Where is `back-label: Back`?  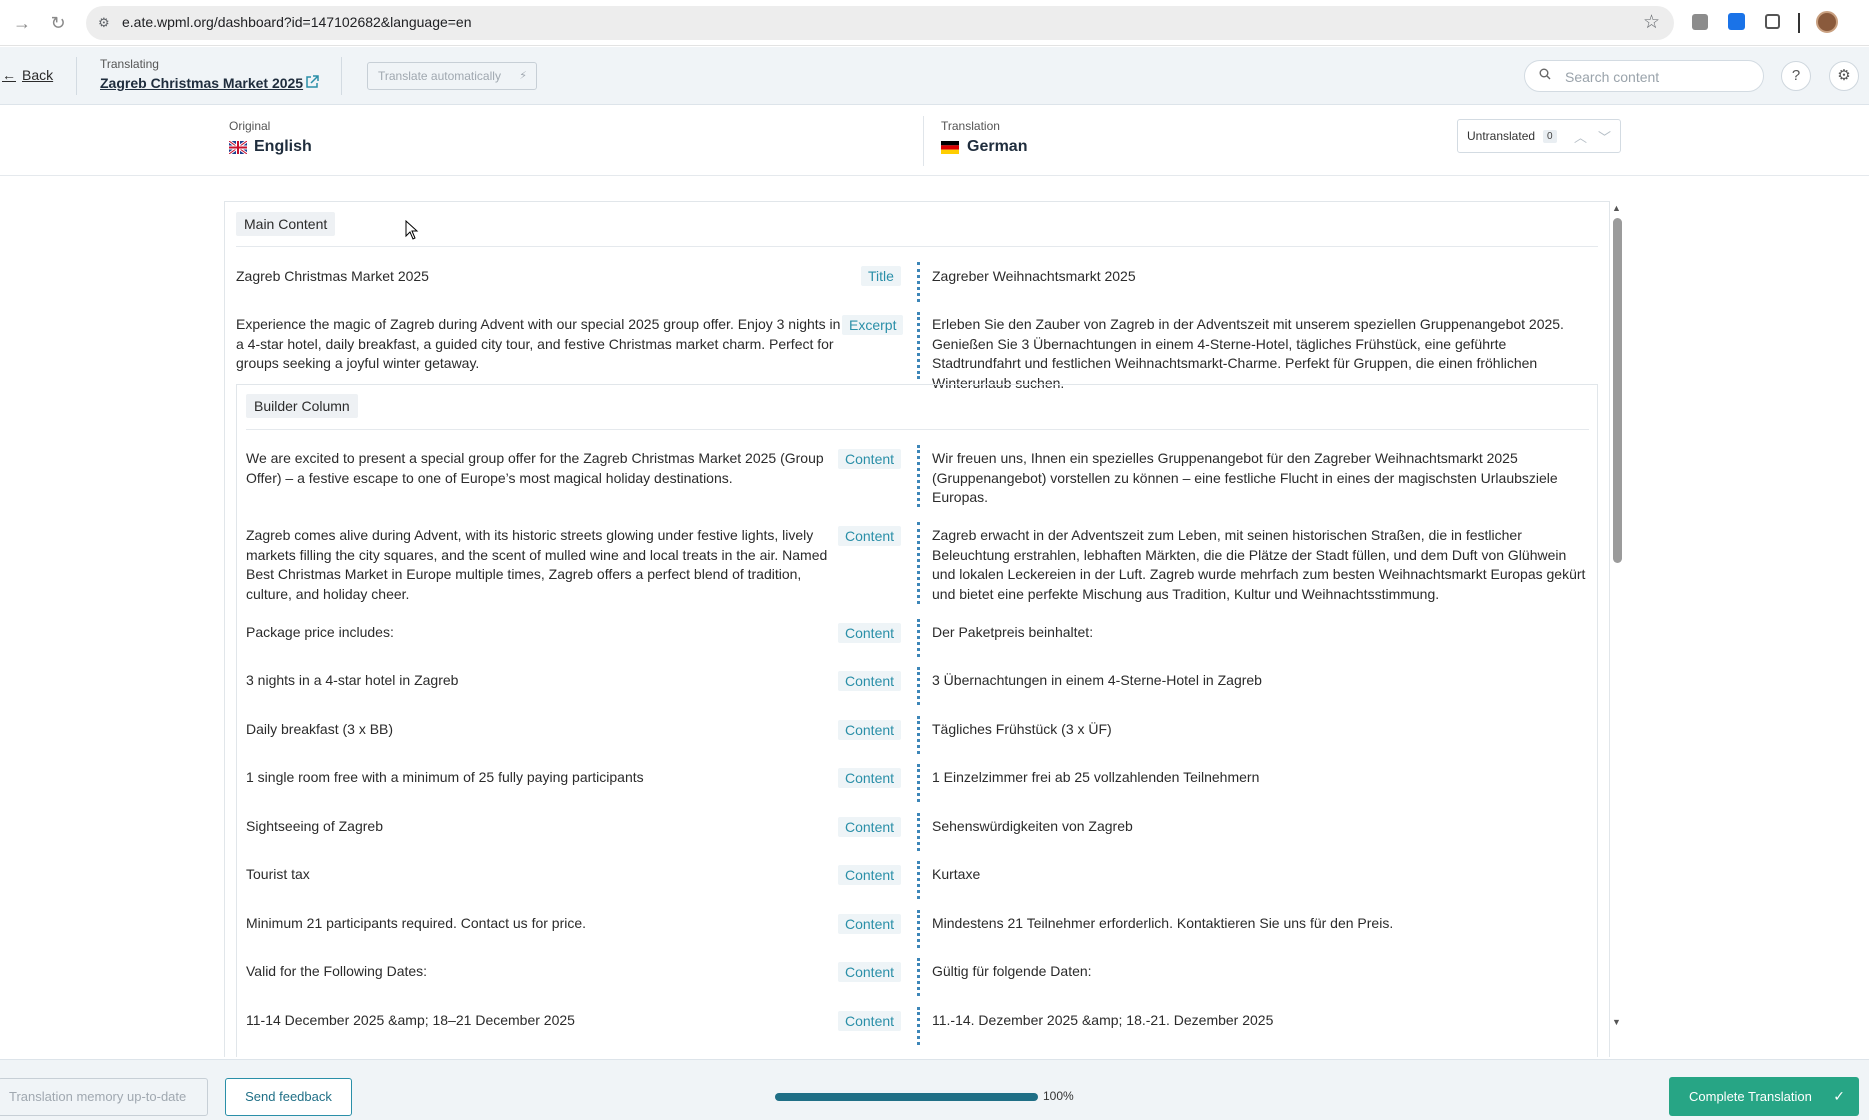
back-label: Back is located at coordinates (37, 75).